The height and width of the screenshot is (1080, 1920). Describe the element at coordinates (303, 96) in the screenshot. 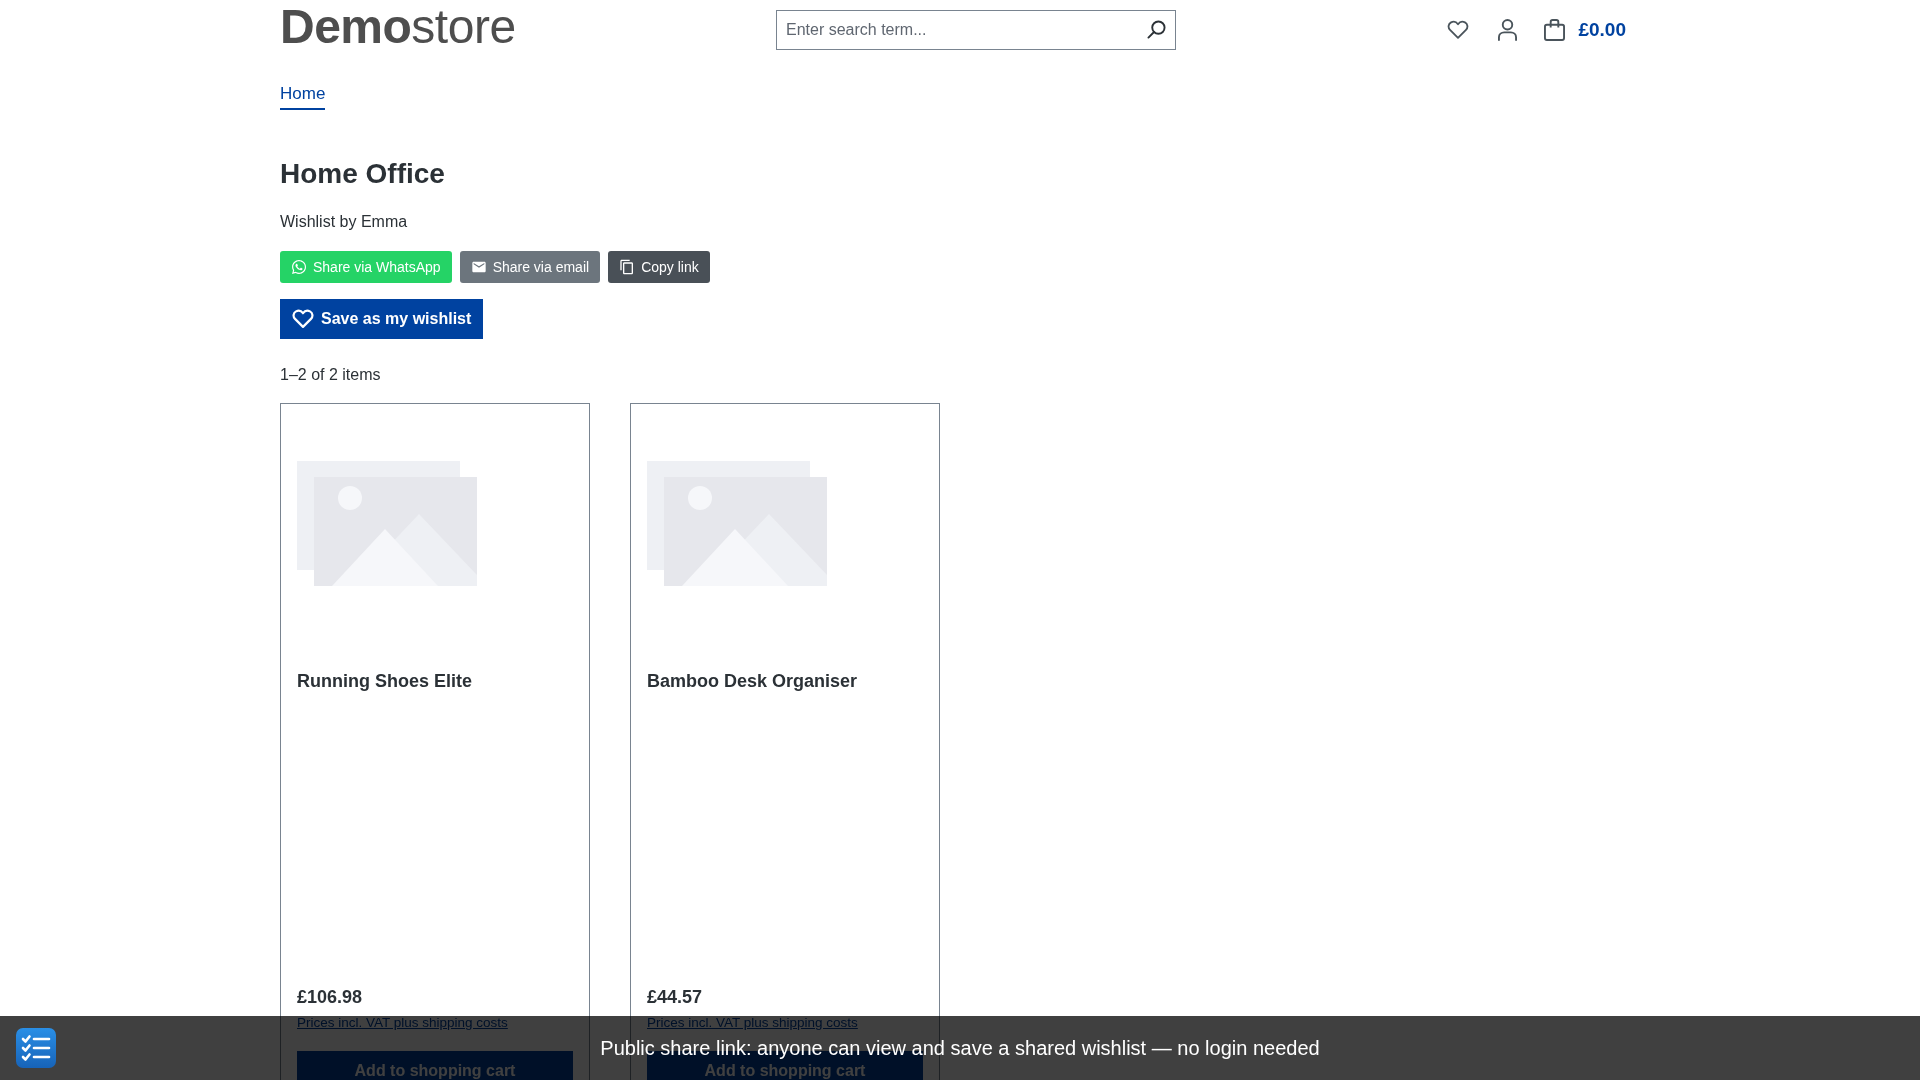

I see `breadcrumb-link: Home` at that location.